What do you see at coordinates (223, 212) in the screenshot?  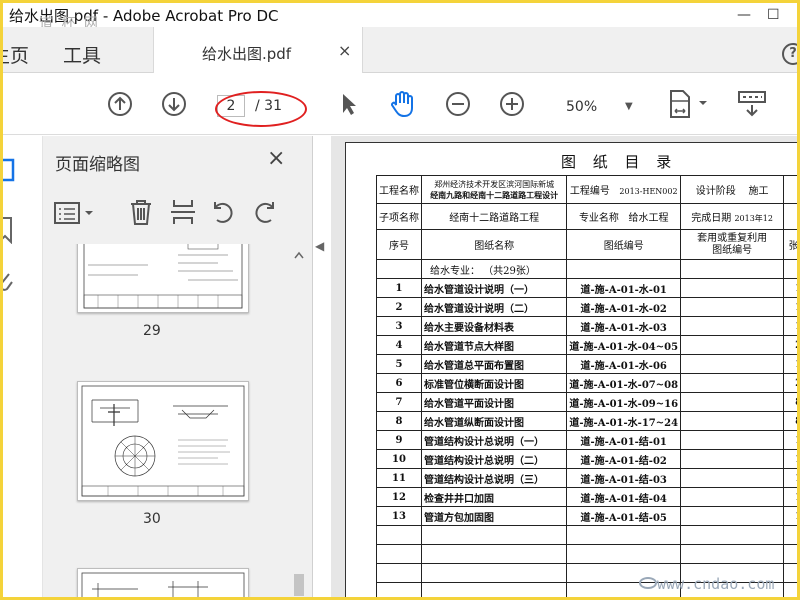 I see `rotate-left-icon` at bounding box center [223, 212].